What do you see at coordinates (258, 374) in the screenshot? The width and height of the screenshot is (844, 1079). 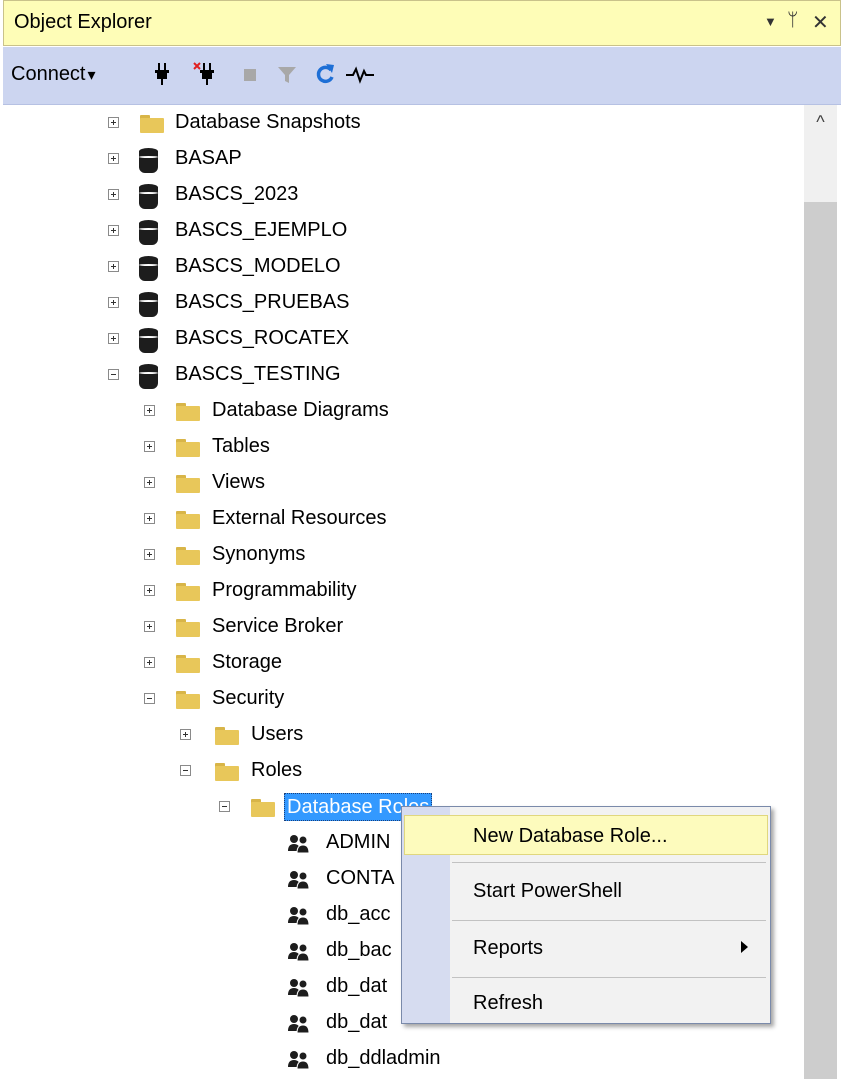 I see `tree-node-label: BASCS_TESTING` at bounding box center [258, 374].